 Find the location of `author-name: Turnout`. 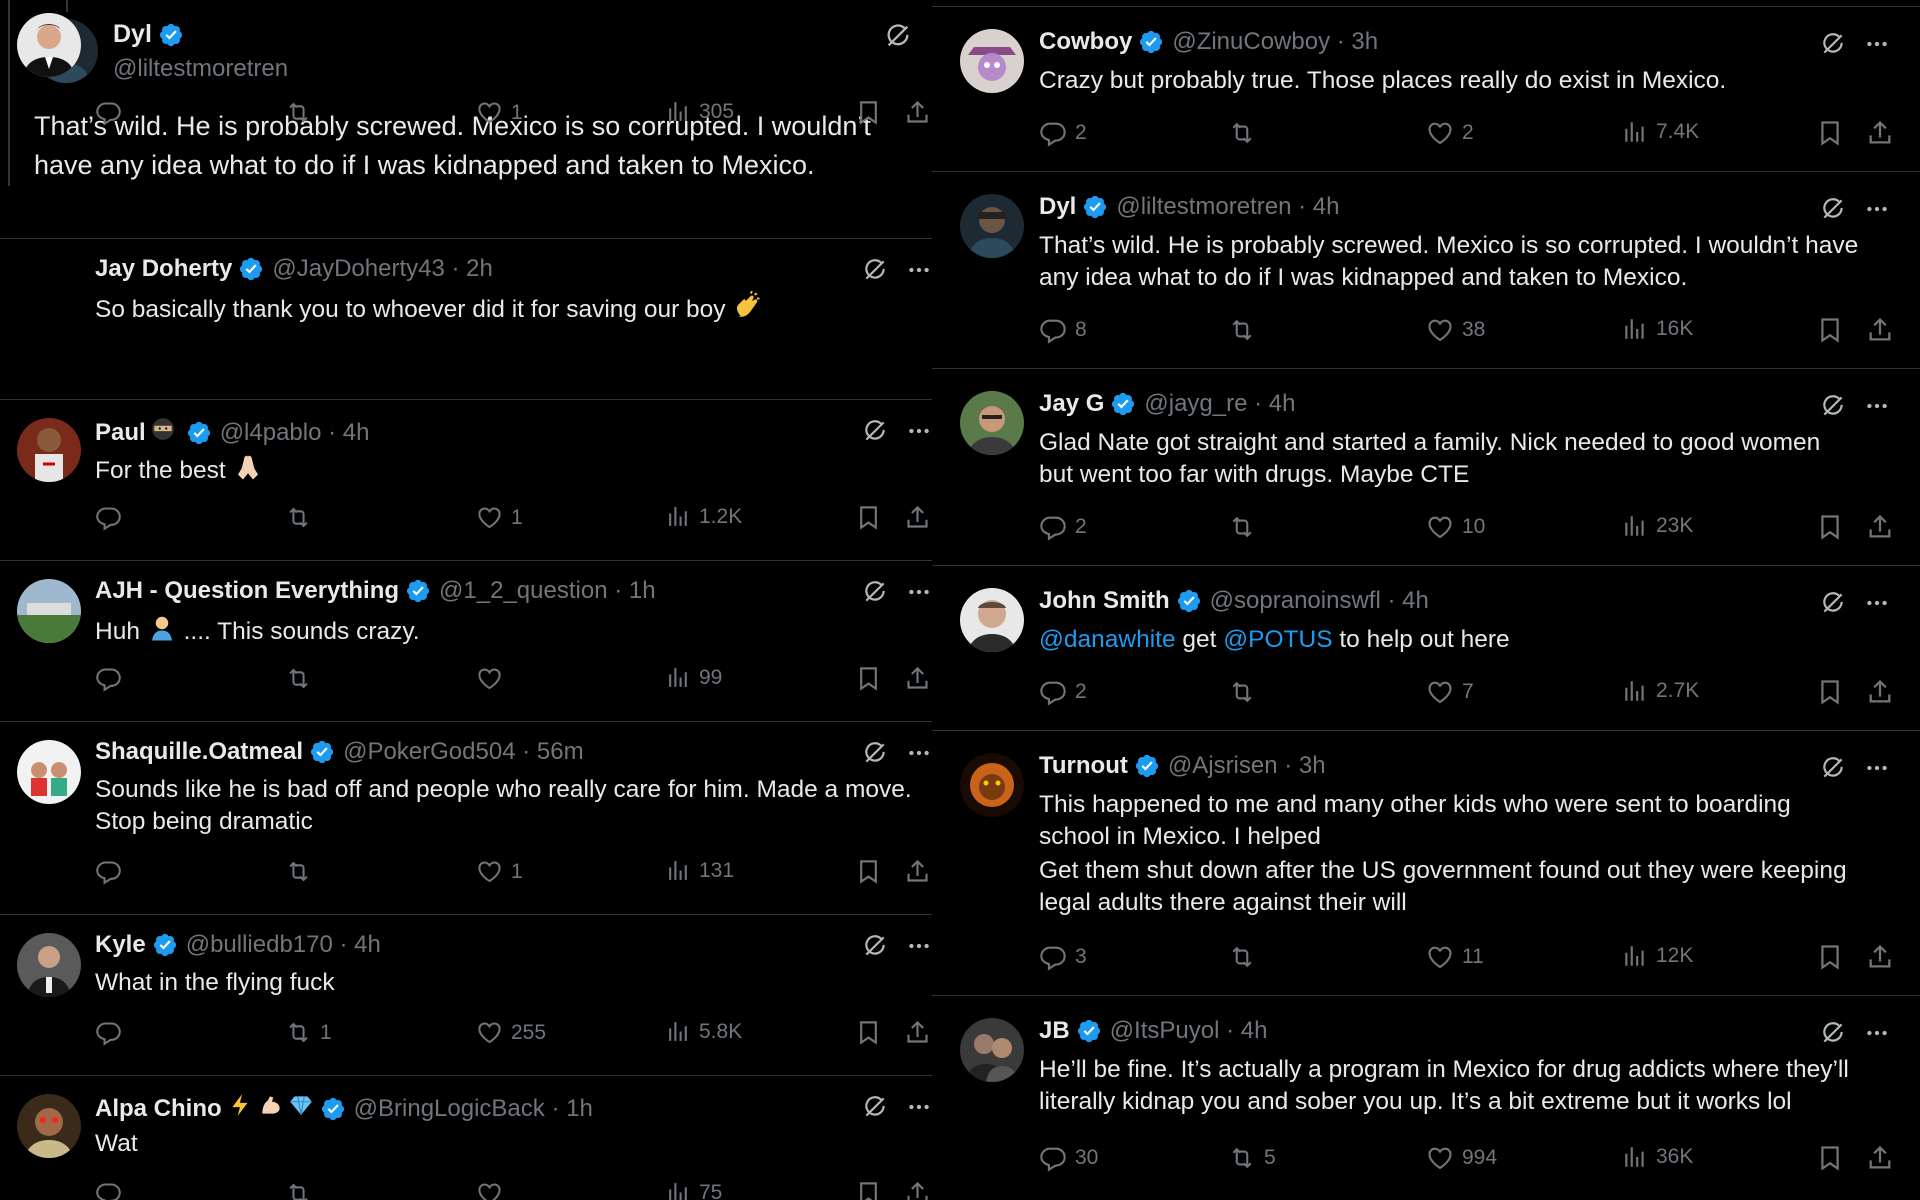

author-name: Turnout is located at coordinates (1083, 766).